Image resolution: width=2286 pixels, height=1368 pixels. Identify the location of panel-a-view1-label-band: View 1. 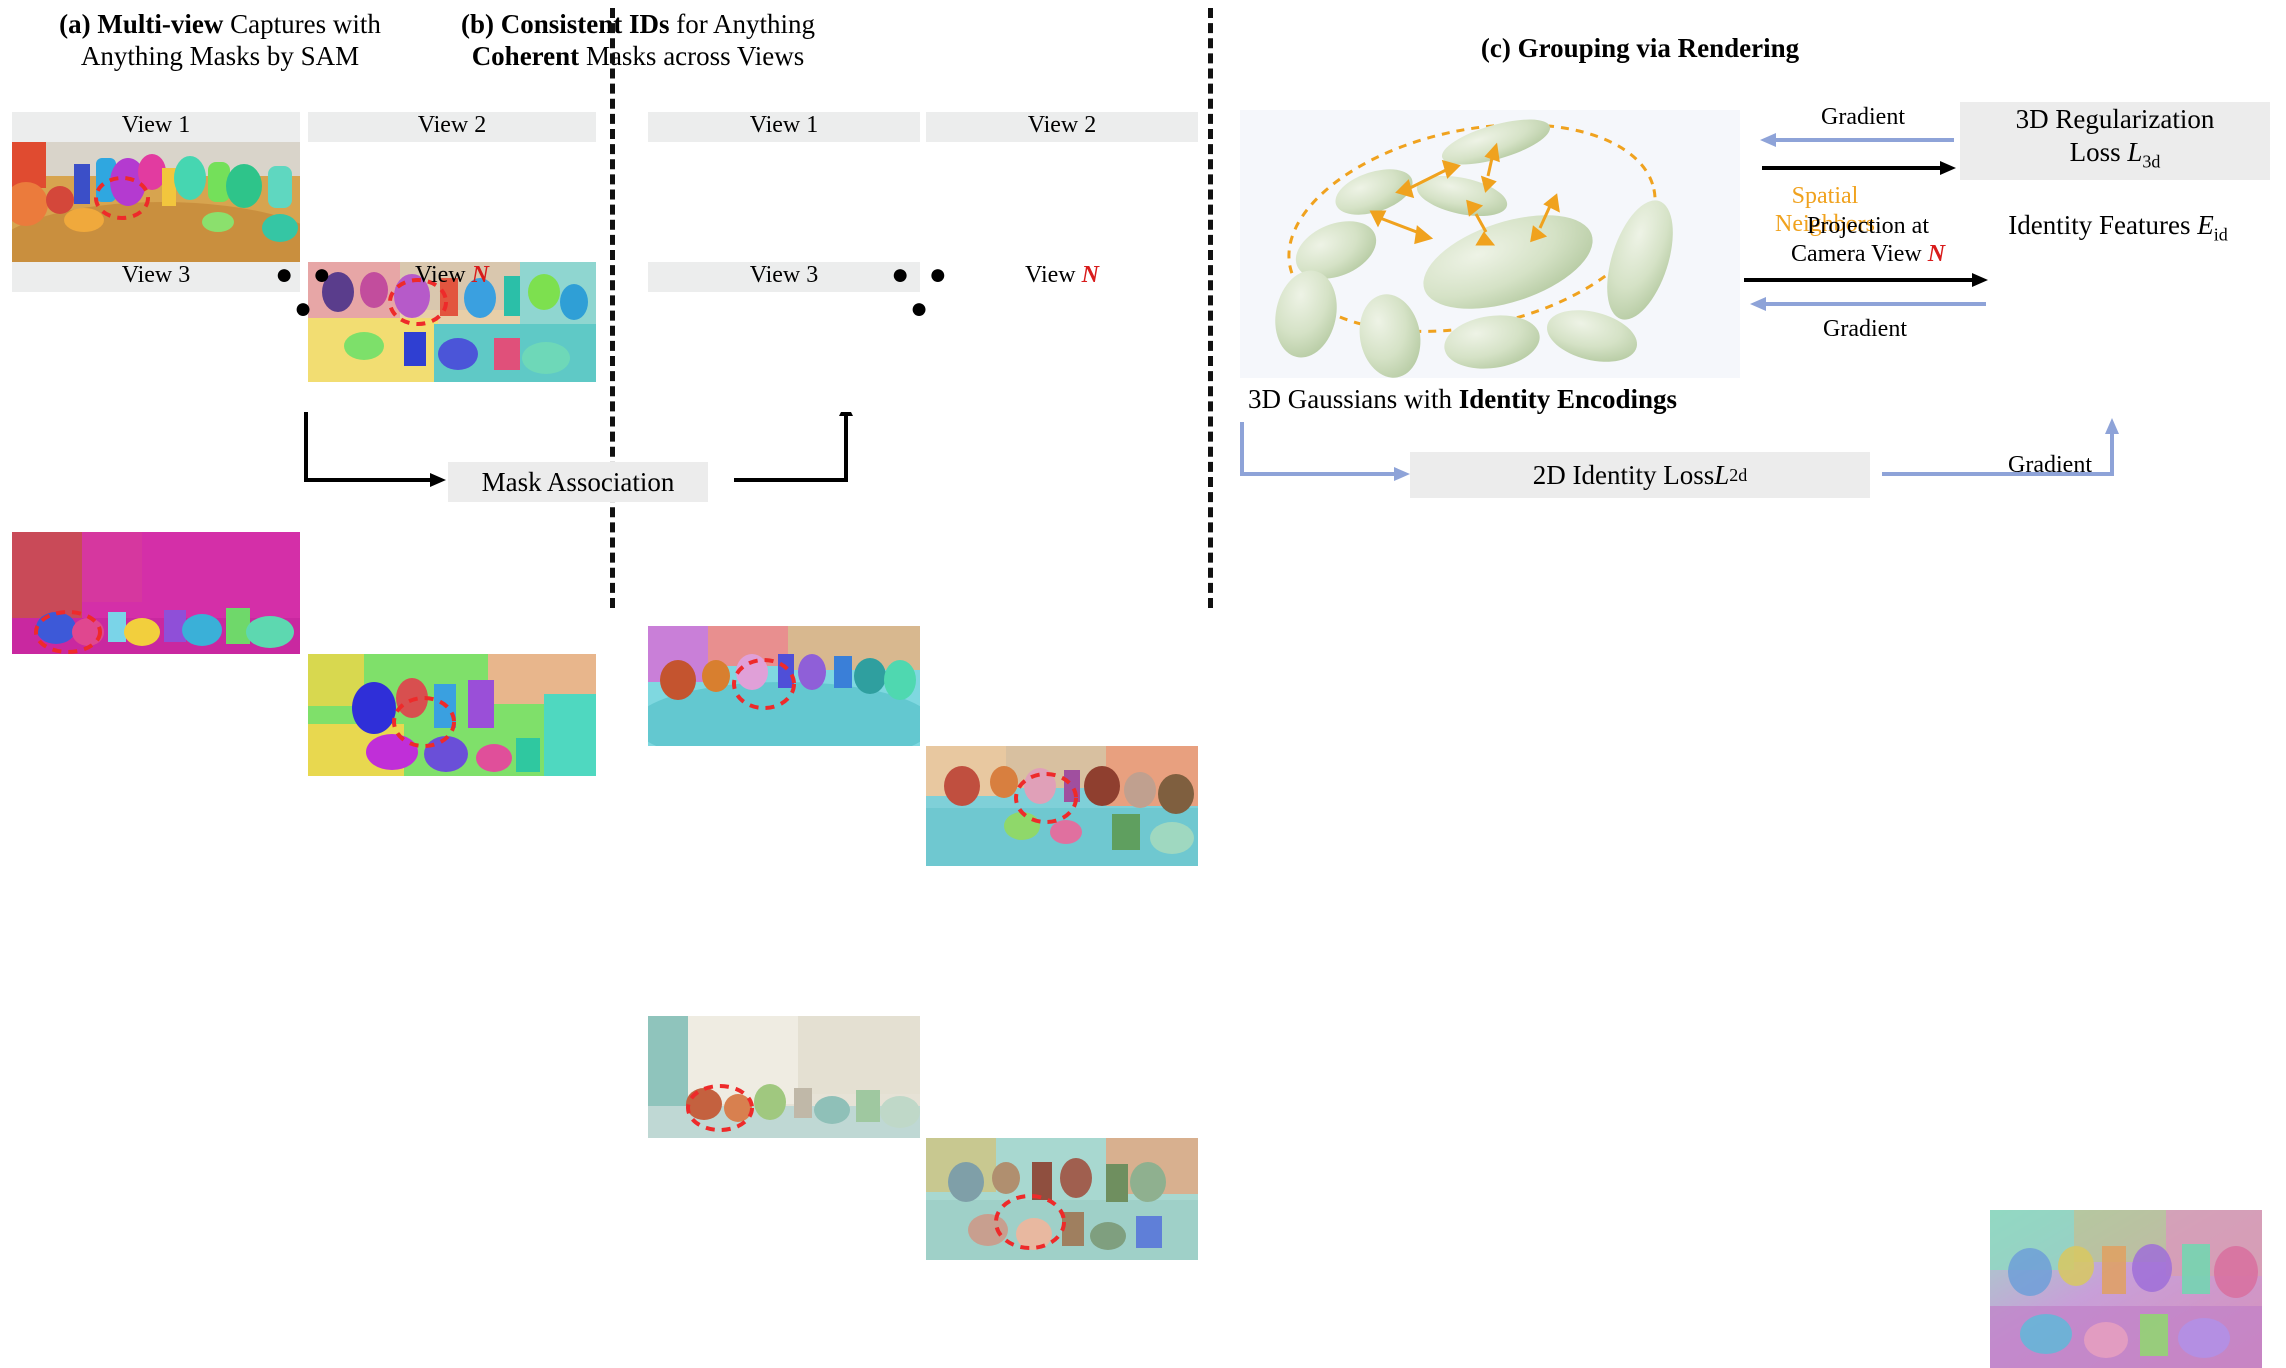
(156, 127).